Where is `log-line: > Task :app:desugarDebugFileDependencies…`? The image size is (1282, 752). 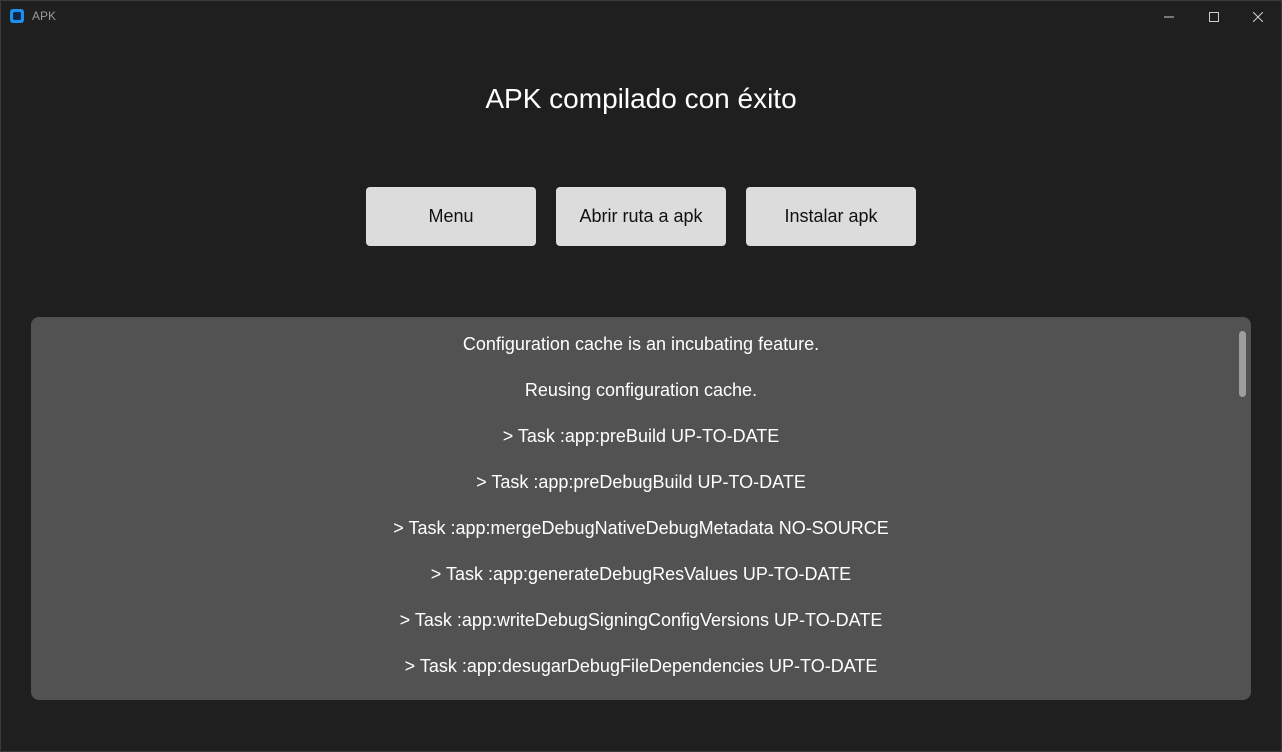
log-line: > Task :app:desugarDebugFileDependencies… is located at coordinates (641, 666).